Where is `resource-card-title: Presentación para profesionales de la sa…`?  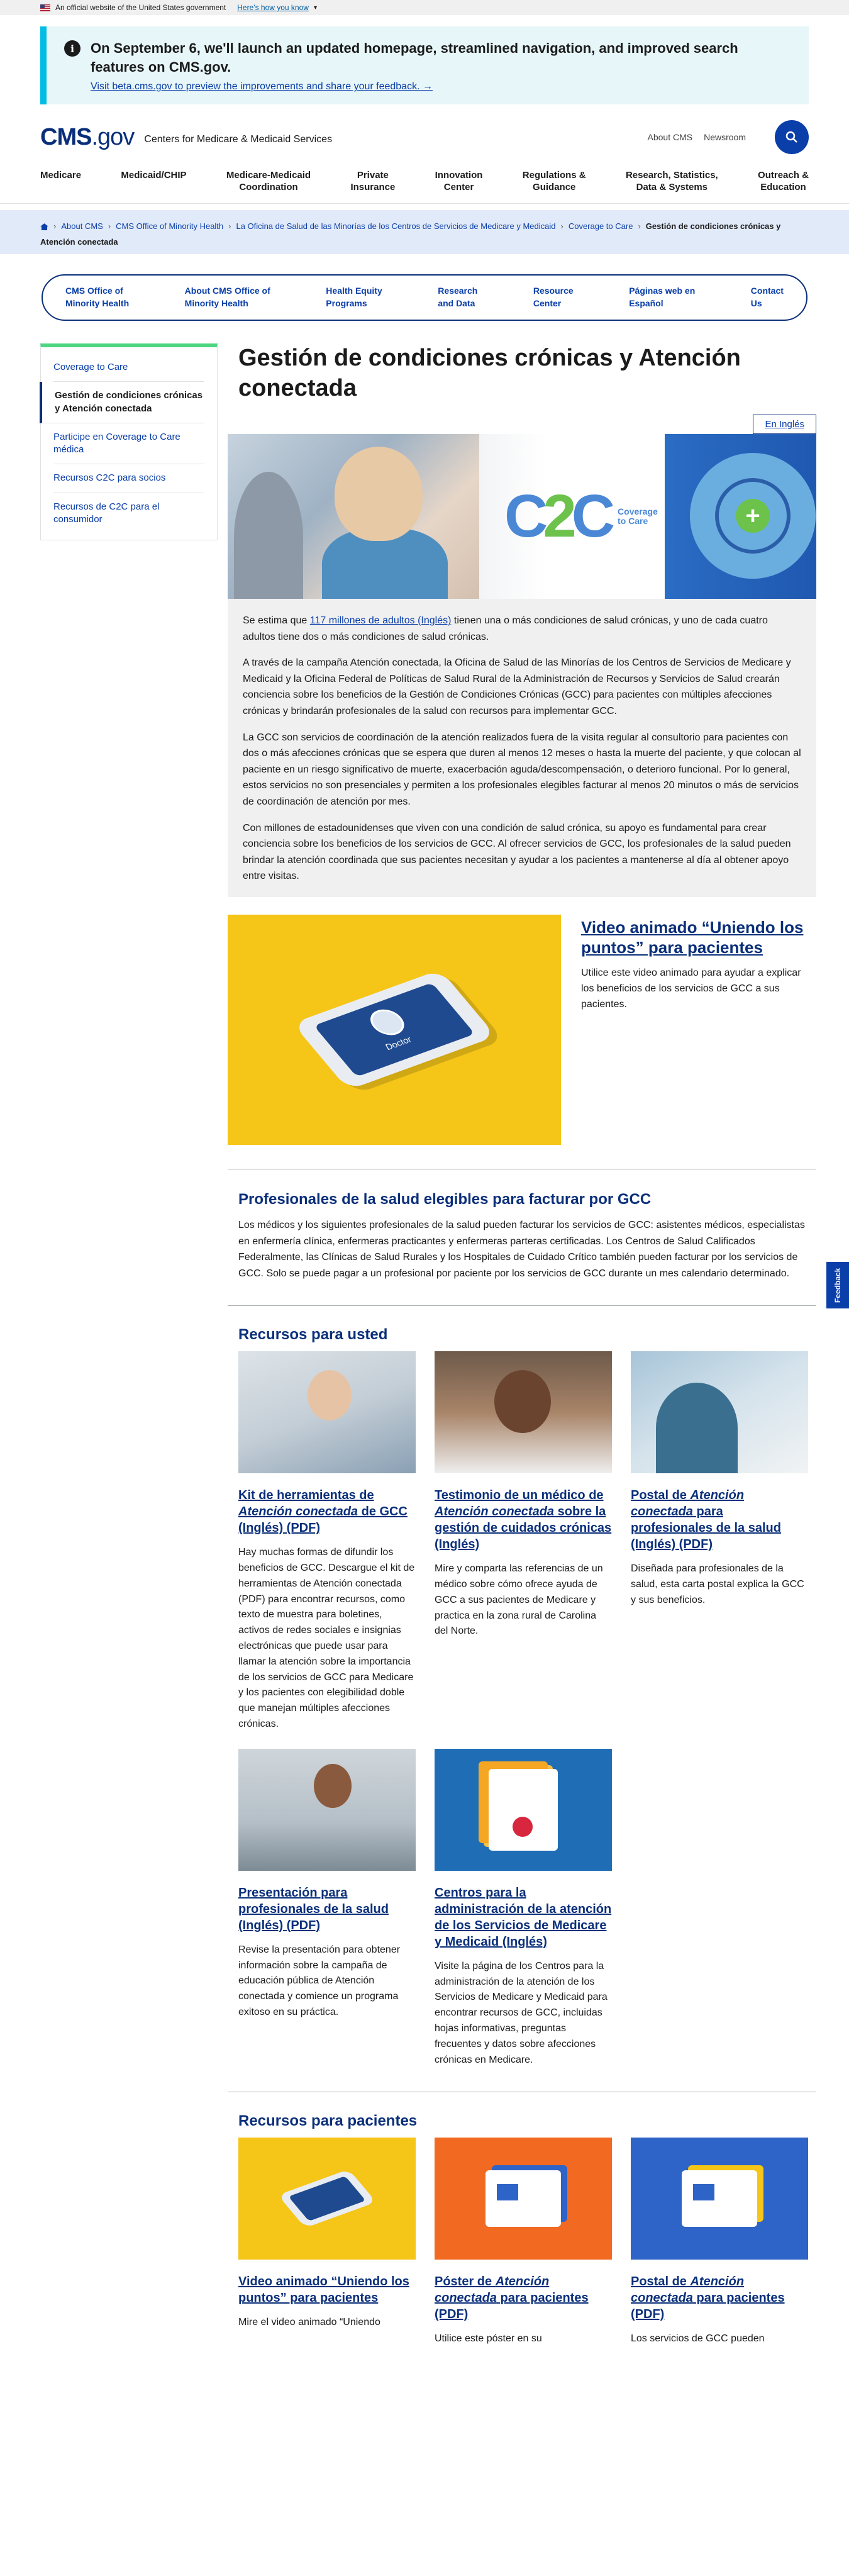 resource-card-title: Presentación para profesionales de la sa… is located at coordinates (327, 1909).